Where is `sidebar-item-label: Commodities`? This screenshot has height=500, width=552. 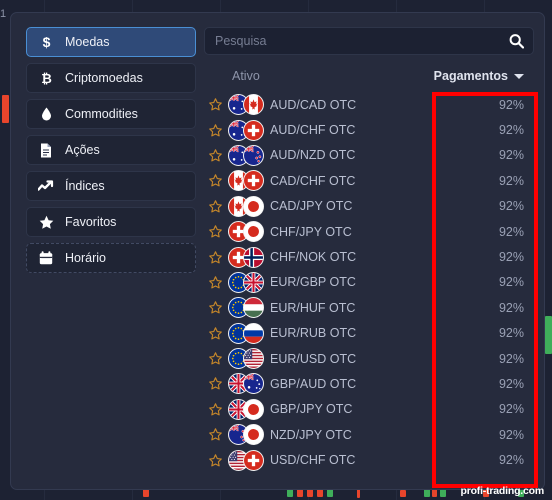 sidebar-item-label: Commodities is located at coordinates (101, 114).